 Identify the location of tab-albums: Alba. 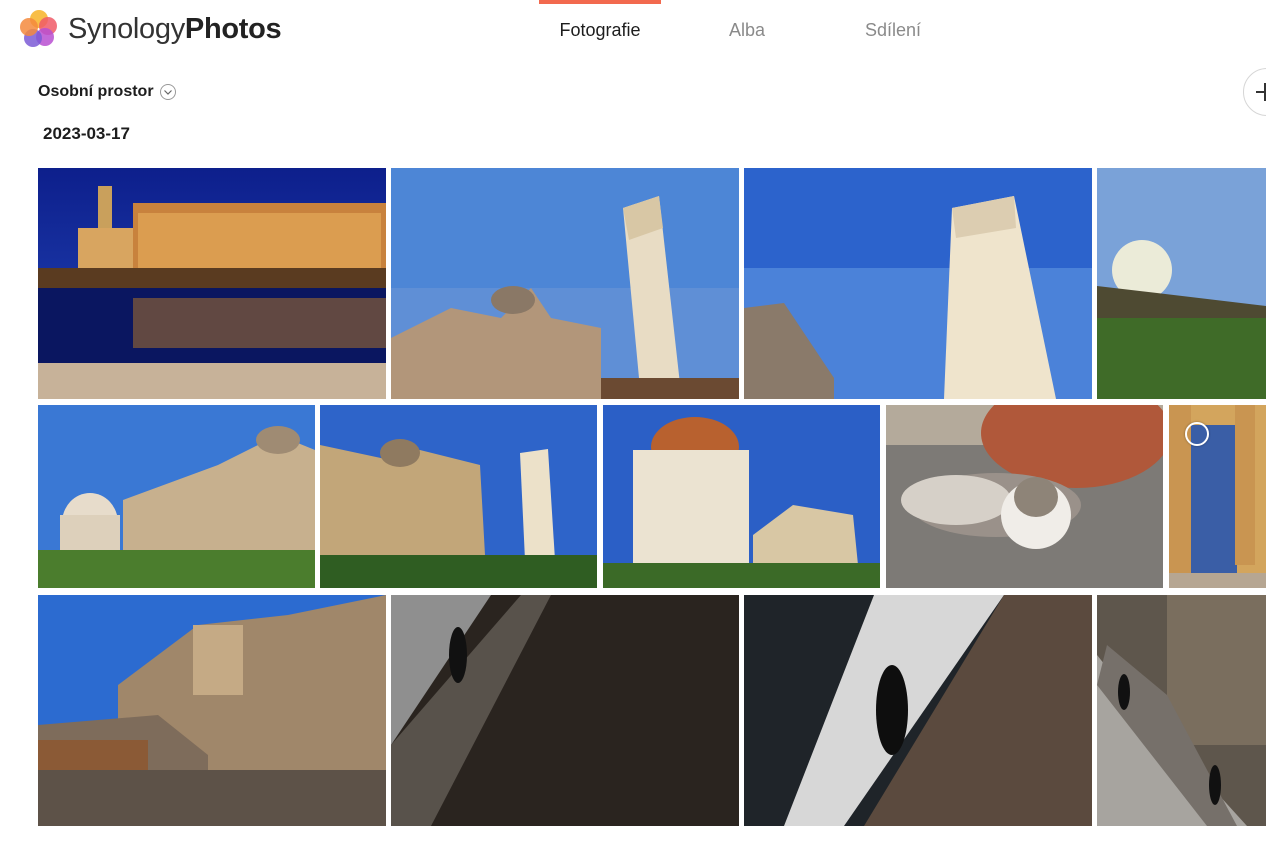
(747, 30).